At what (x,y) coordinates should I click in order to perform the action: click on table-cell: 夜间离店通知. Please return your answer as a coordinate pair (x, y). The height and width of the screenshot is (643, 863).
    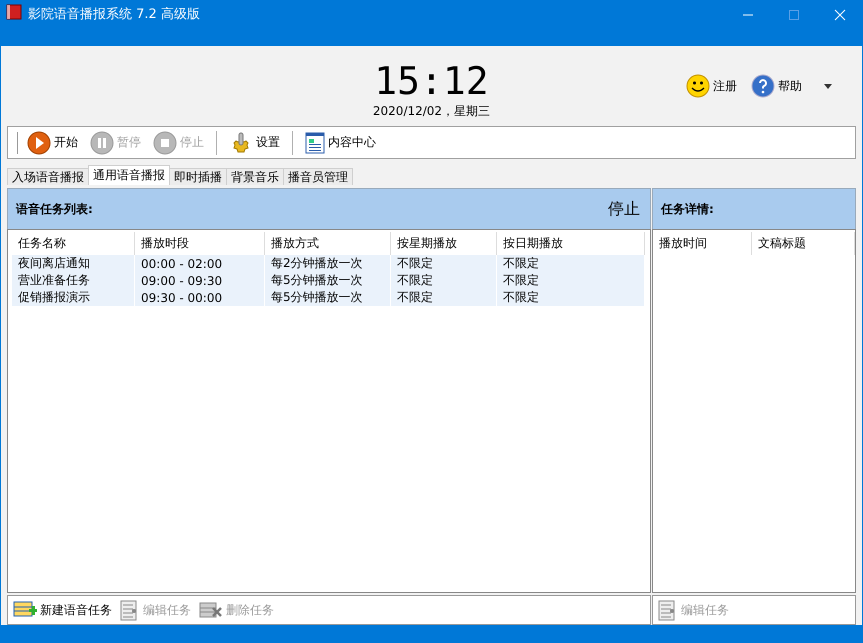
    Looking at the image, I should click on (73, 263).